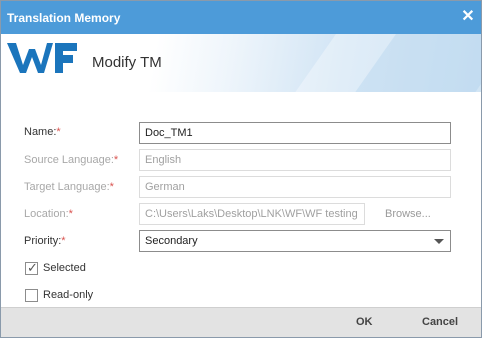 This screenshot has height=338, width=482. I want to click on read-only-label: Read-only, so click(68, 295).